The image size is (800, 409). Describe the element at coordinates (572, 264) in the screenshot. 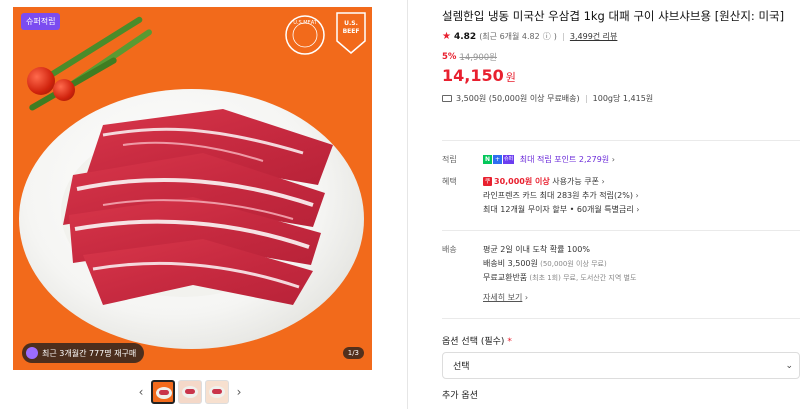

I see `delivery-fee-note: (50,000원 이상 무료)` at that location.